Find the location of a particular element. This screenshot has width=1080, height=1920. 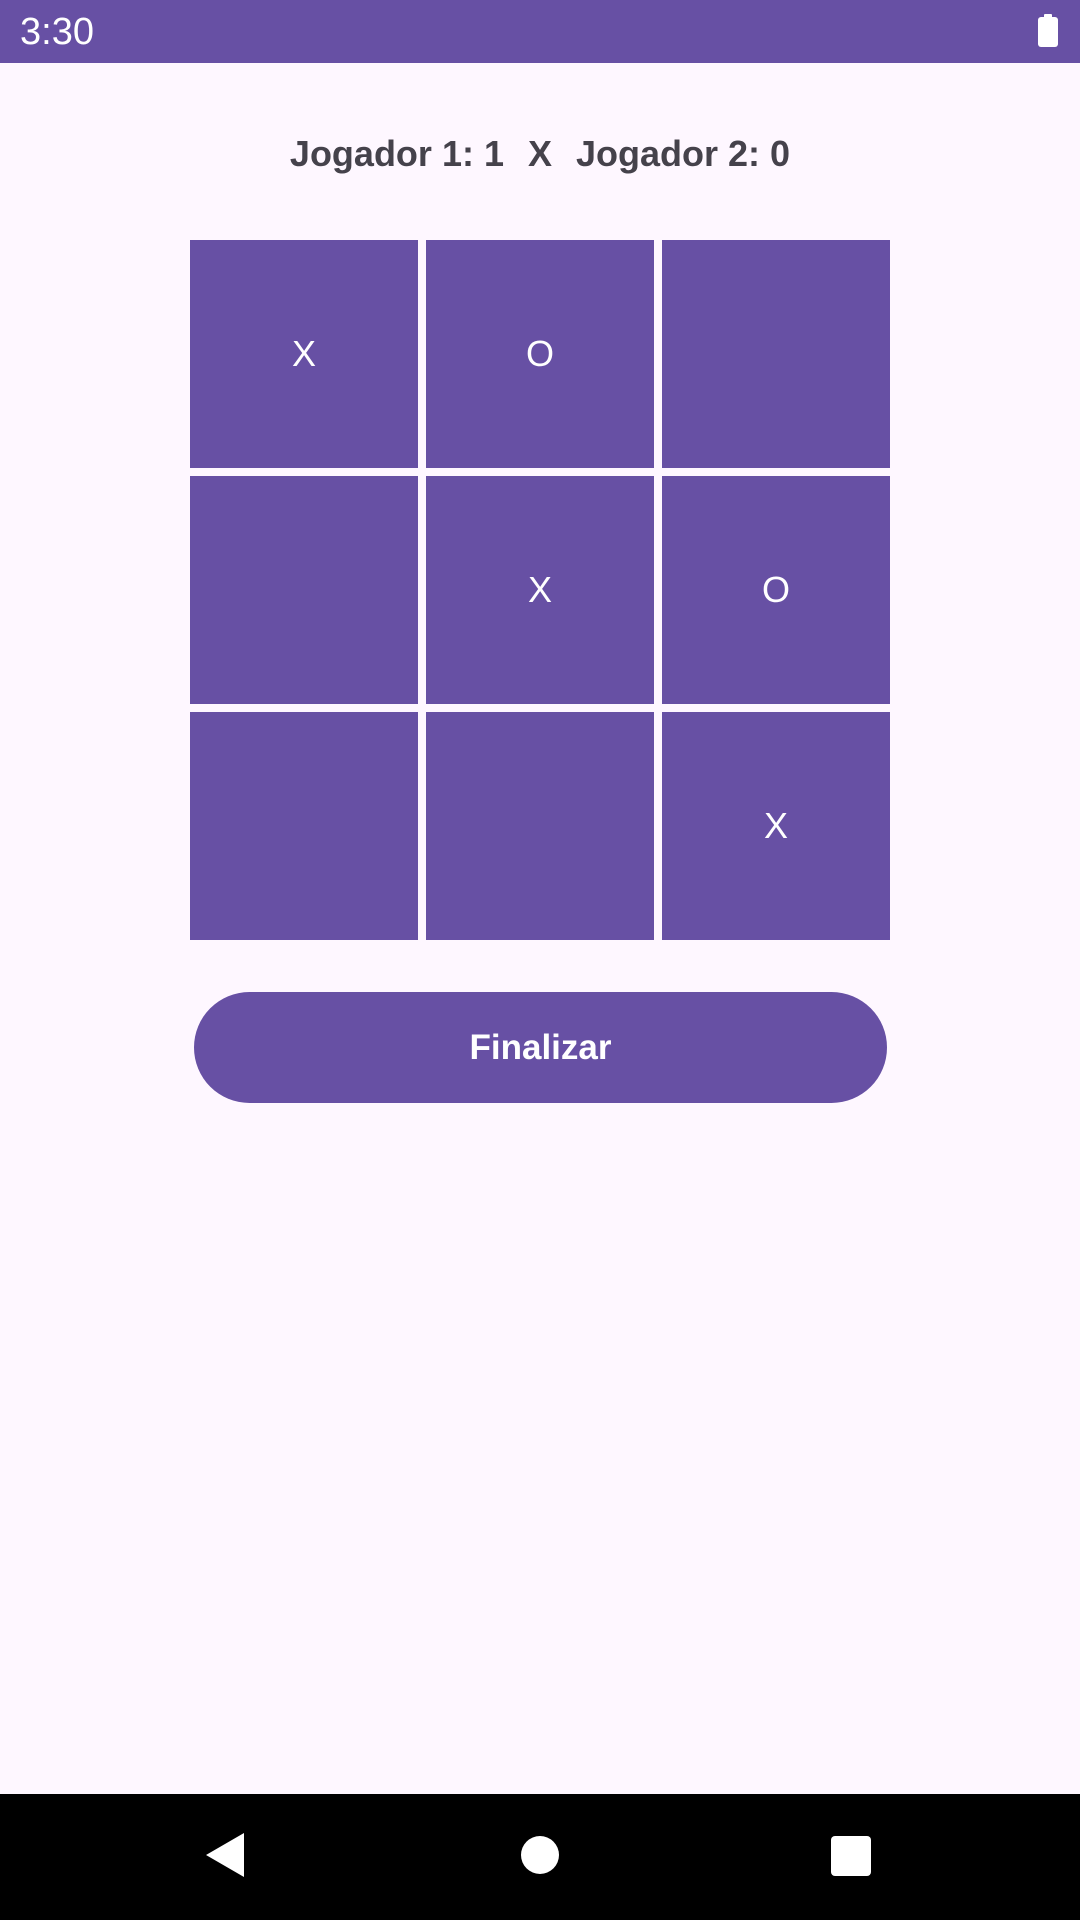

board-cell-2-2: X is located at coordinates (540, 590).